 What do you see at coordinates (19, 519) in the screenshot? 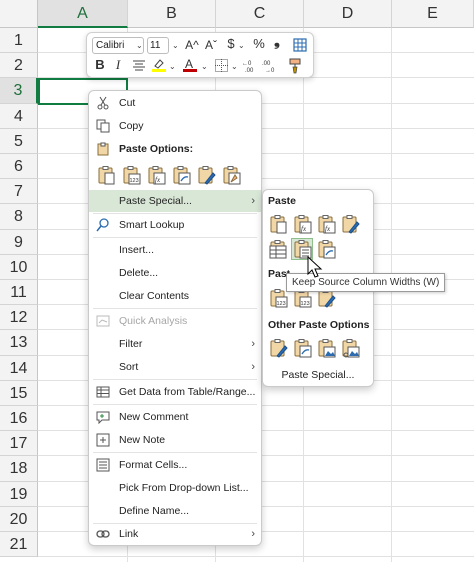
I see `row-header-20: 20` at bounding box center [19, 519].